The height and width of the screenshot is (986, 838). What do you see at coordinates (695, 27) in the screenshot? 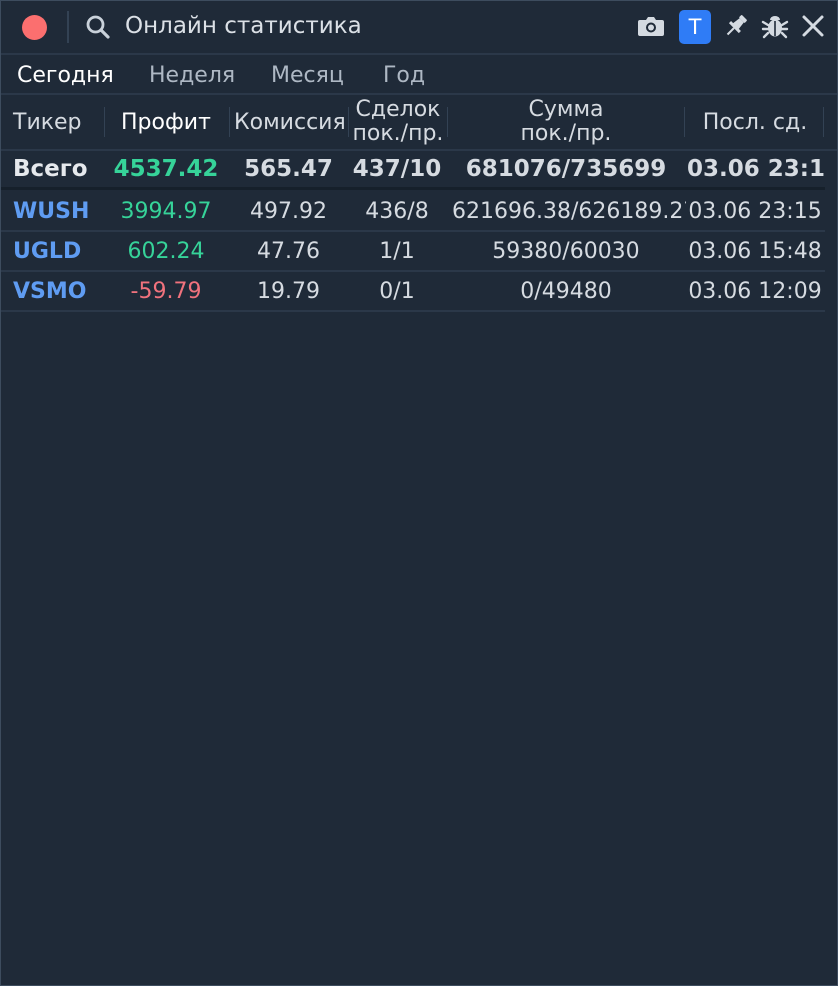
I see `t-toggle-button: T` at bounding box center [695, 27].